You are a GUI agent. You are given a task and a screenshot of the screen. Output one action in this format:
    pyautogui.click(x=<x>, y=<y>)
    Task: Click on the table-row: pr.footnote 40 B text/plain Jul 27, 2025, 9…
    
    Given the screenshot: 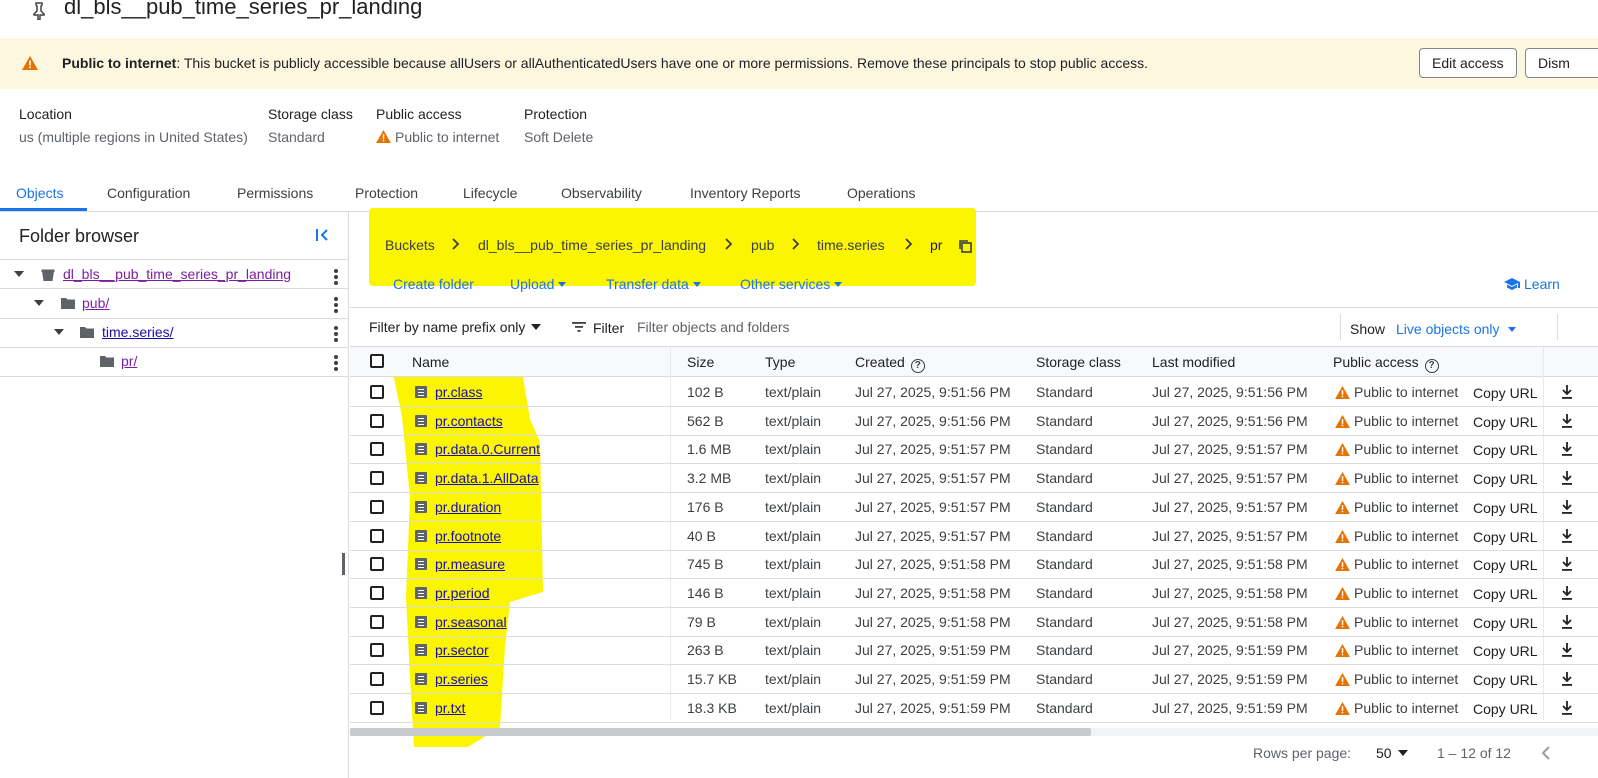 What is the action you would take?
    pyautogui.click(x=974, y=536)
    